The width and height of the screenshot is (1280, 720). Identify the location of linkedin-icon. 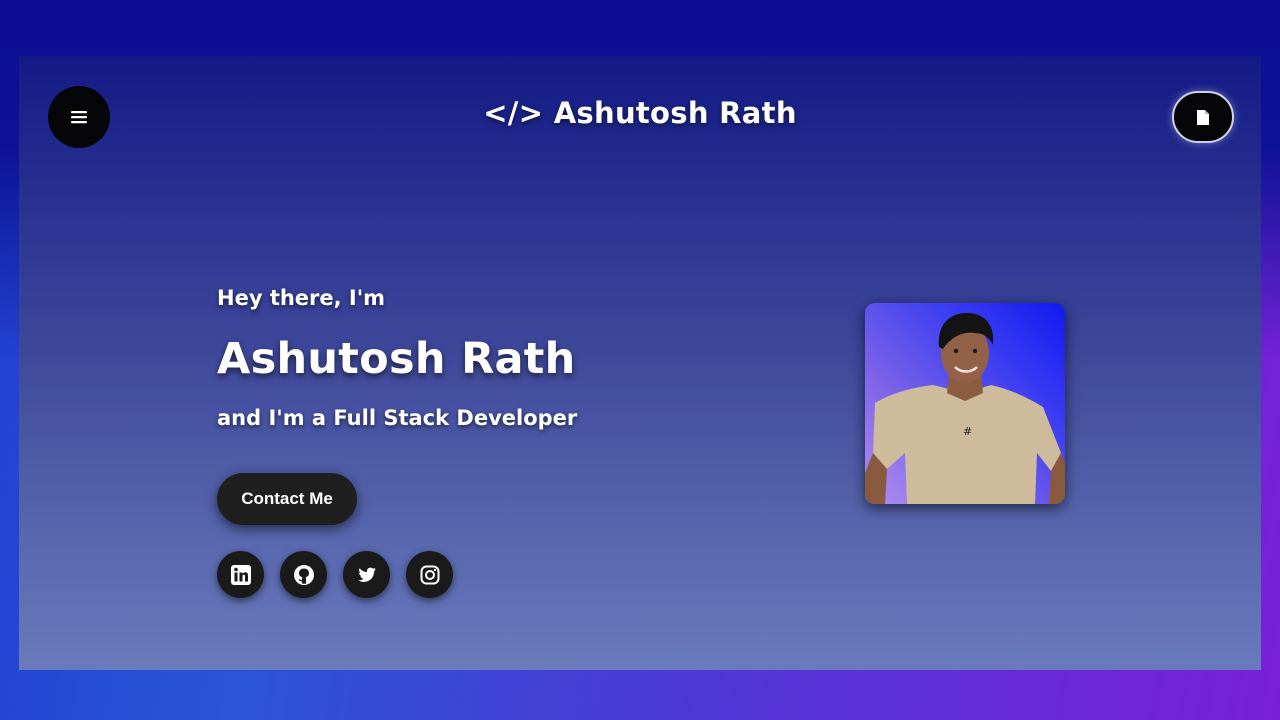
(240, 574).